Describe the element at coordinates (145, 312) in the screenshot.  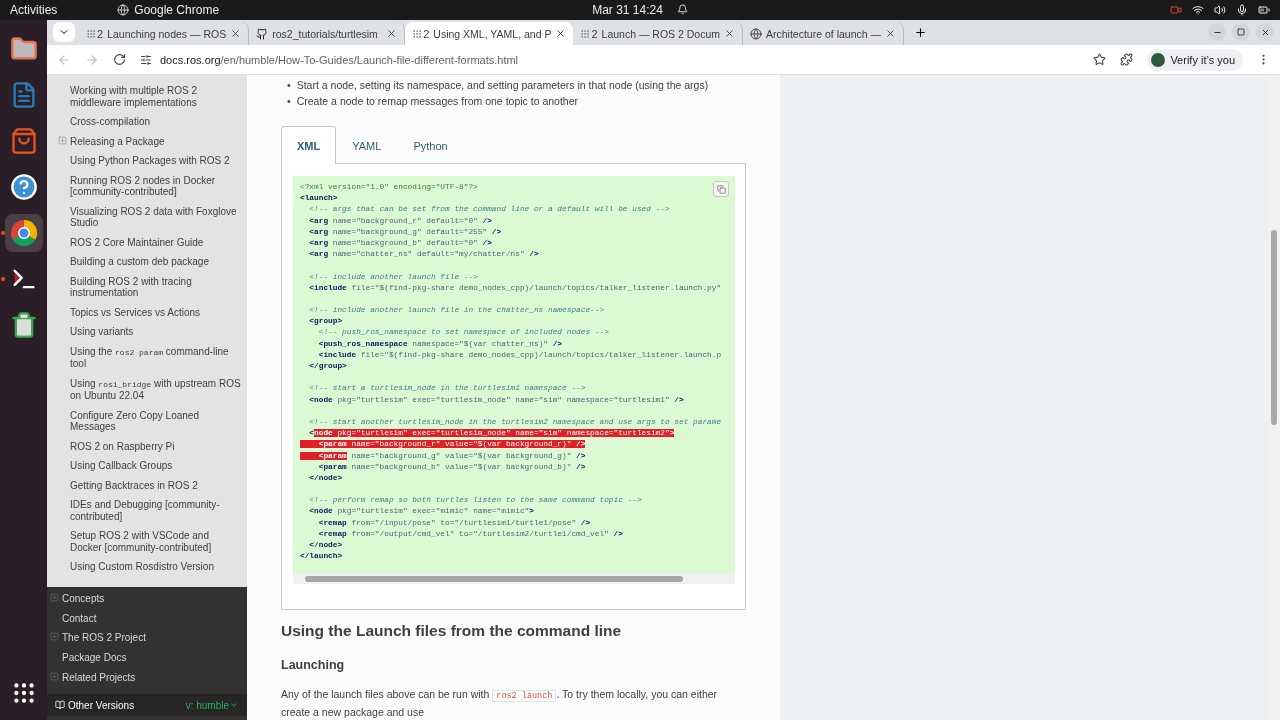
I see `sidebar-link: Topics vs Services vs Actions` at that location.